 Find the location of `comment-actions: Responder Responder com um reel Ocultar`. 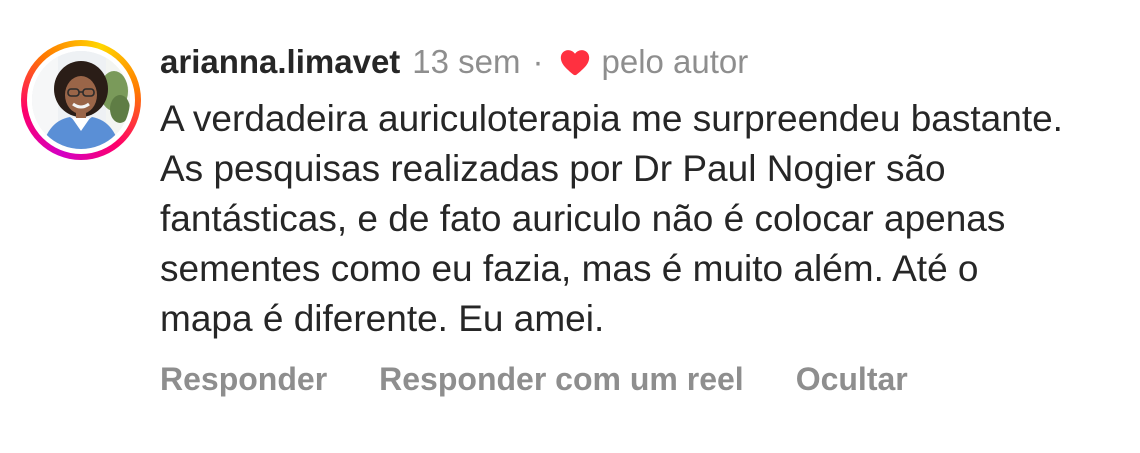

comment-actions: Responder Responder com um reel Ocultar is located at coordinates (534, 379).